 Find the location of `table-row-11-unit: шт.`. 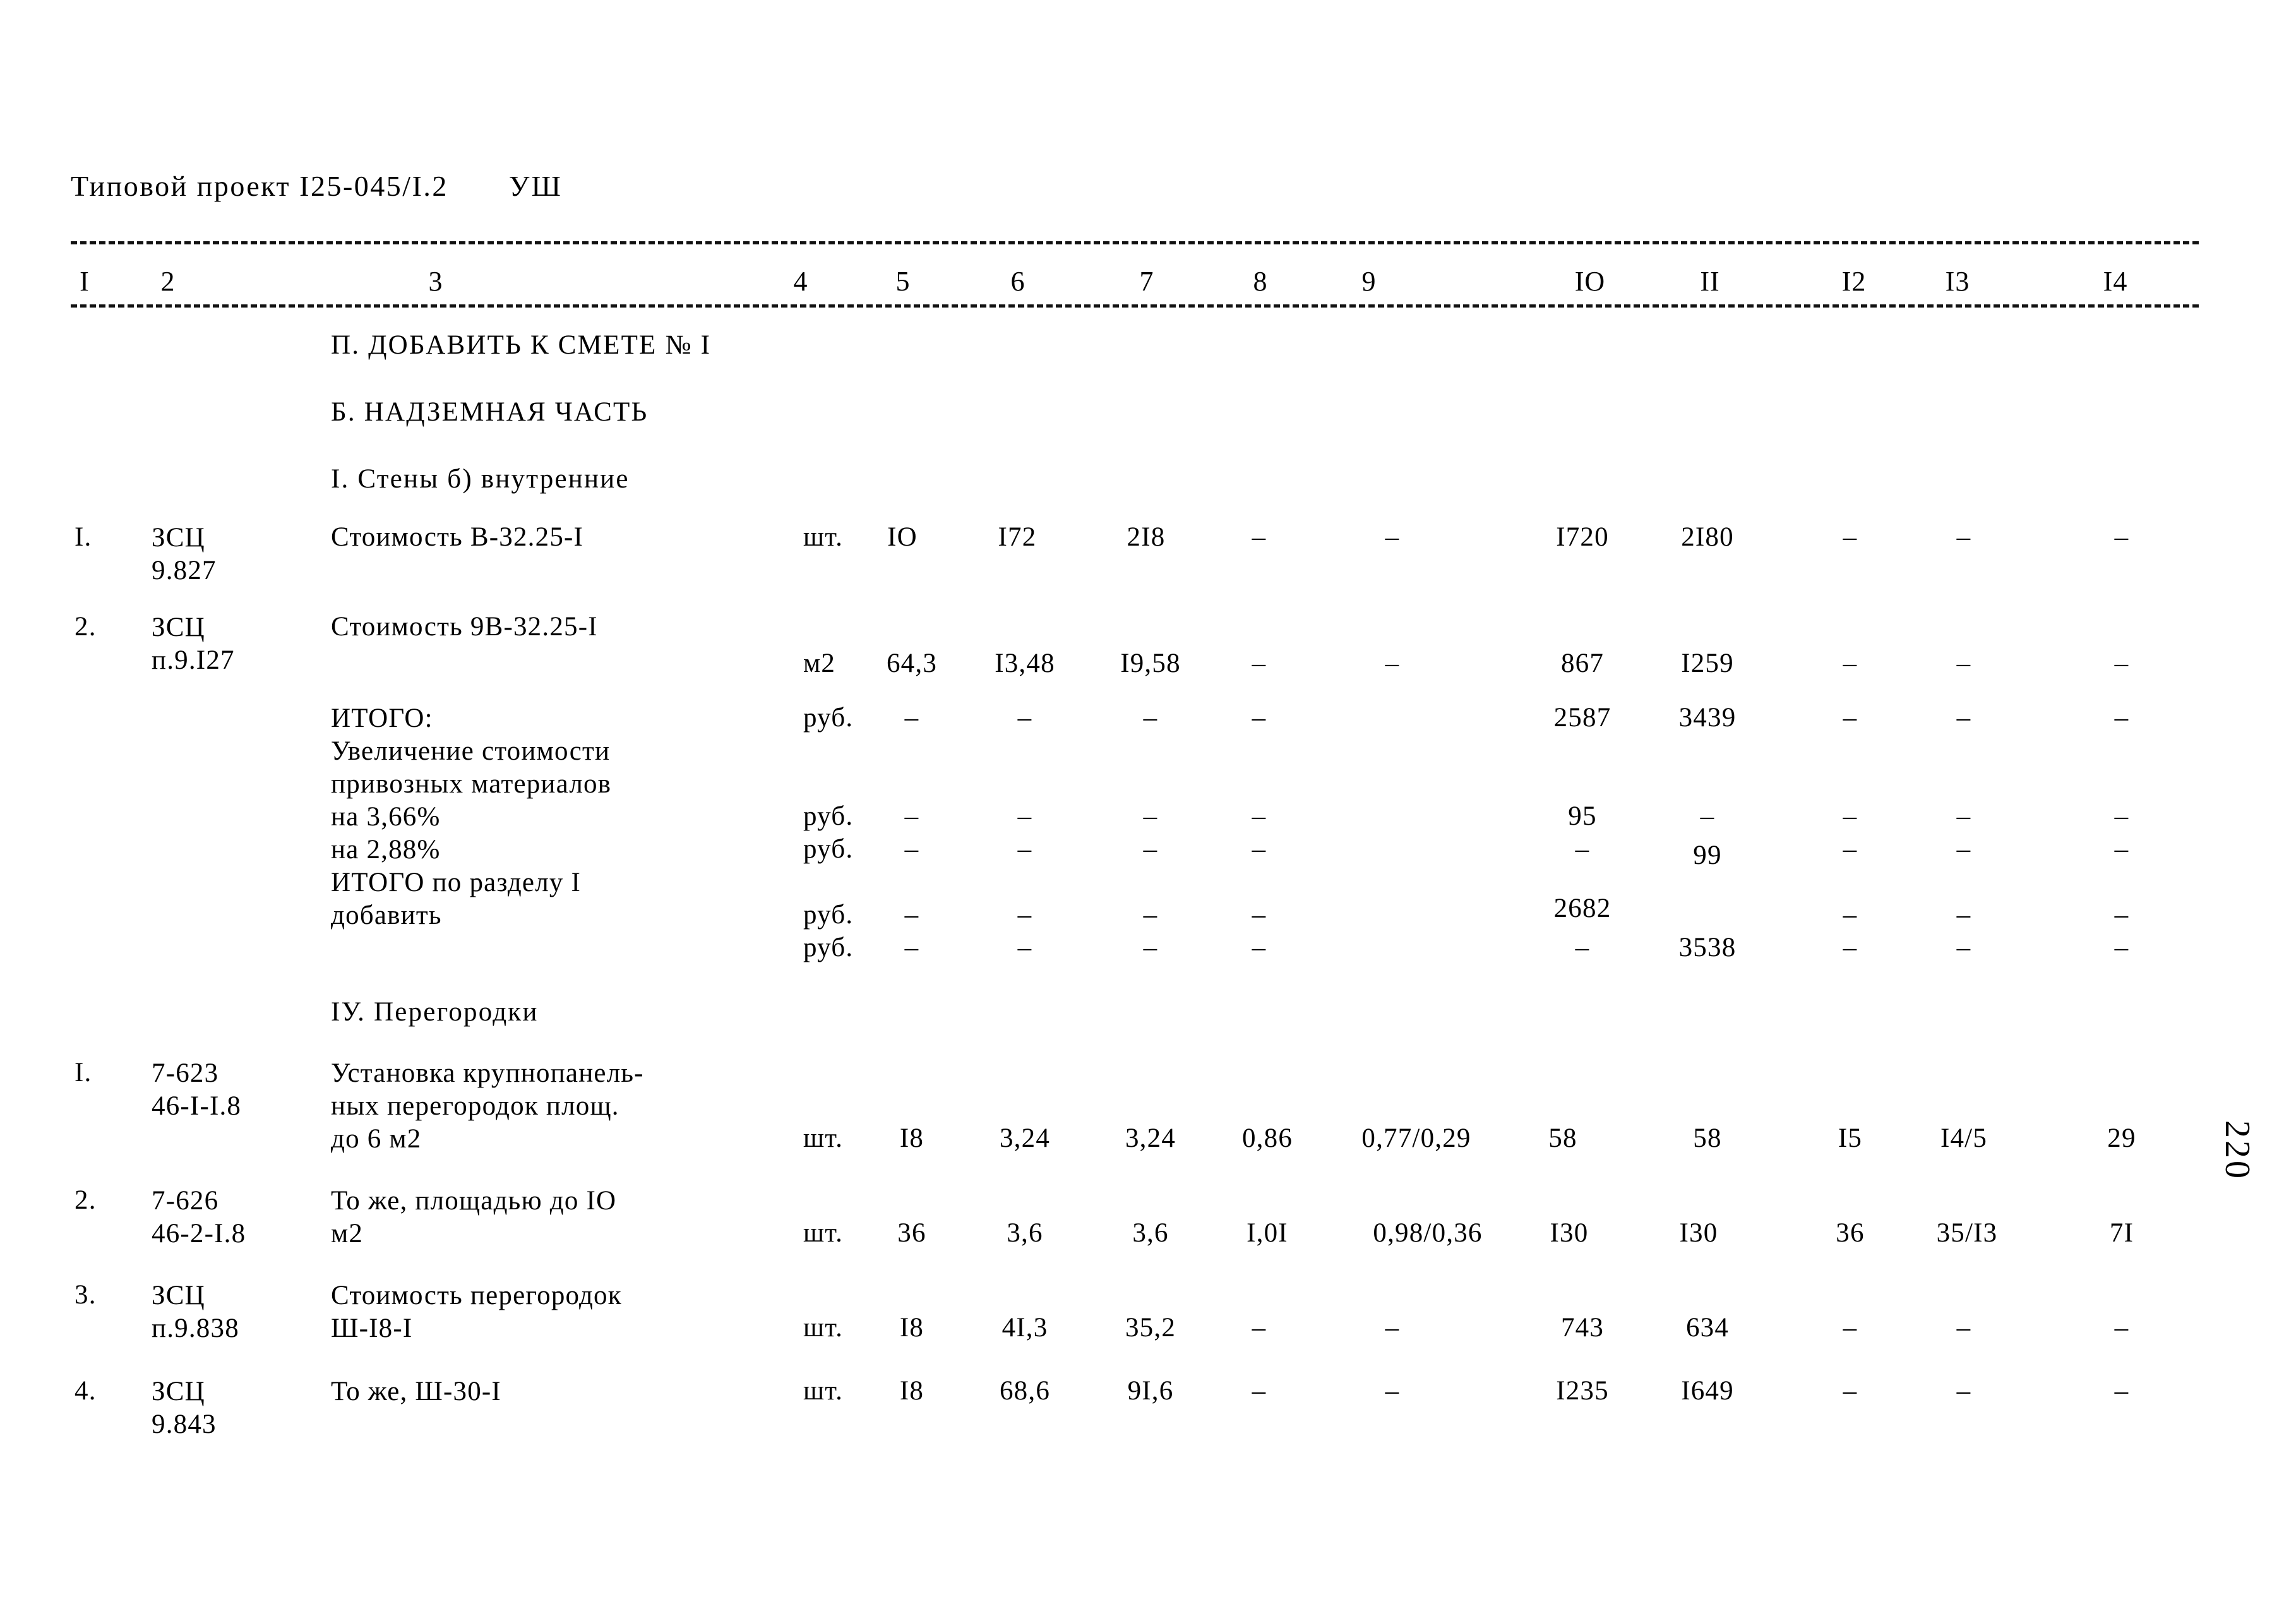

table-row-11-unit: шт. is located at coordinates (824, 1391).